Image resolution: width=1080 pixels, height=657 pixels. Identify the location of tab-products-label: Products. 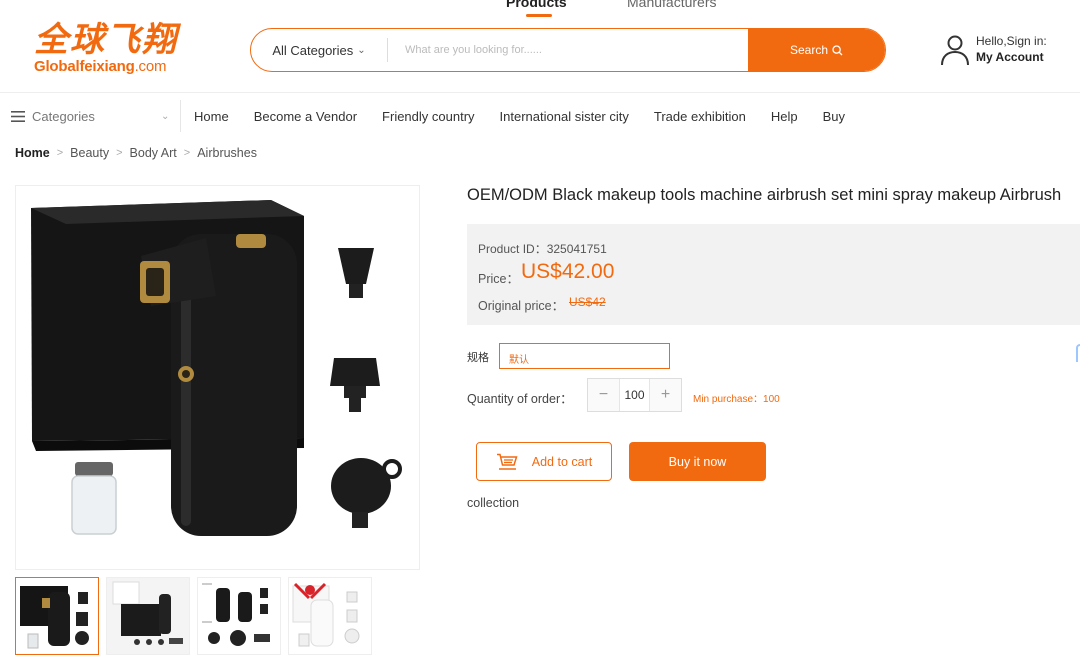
(536, 5).